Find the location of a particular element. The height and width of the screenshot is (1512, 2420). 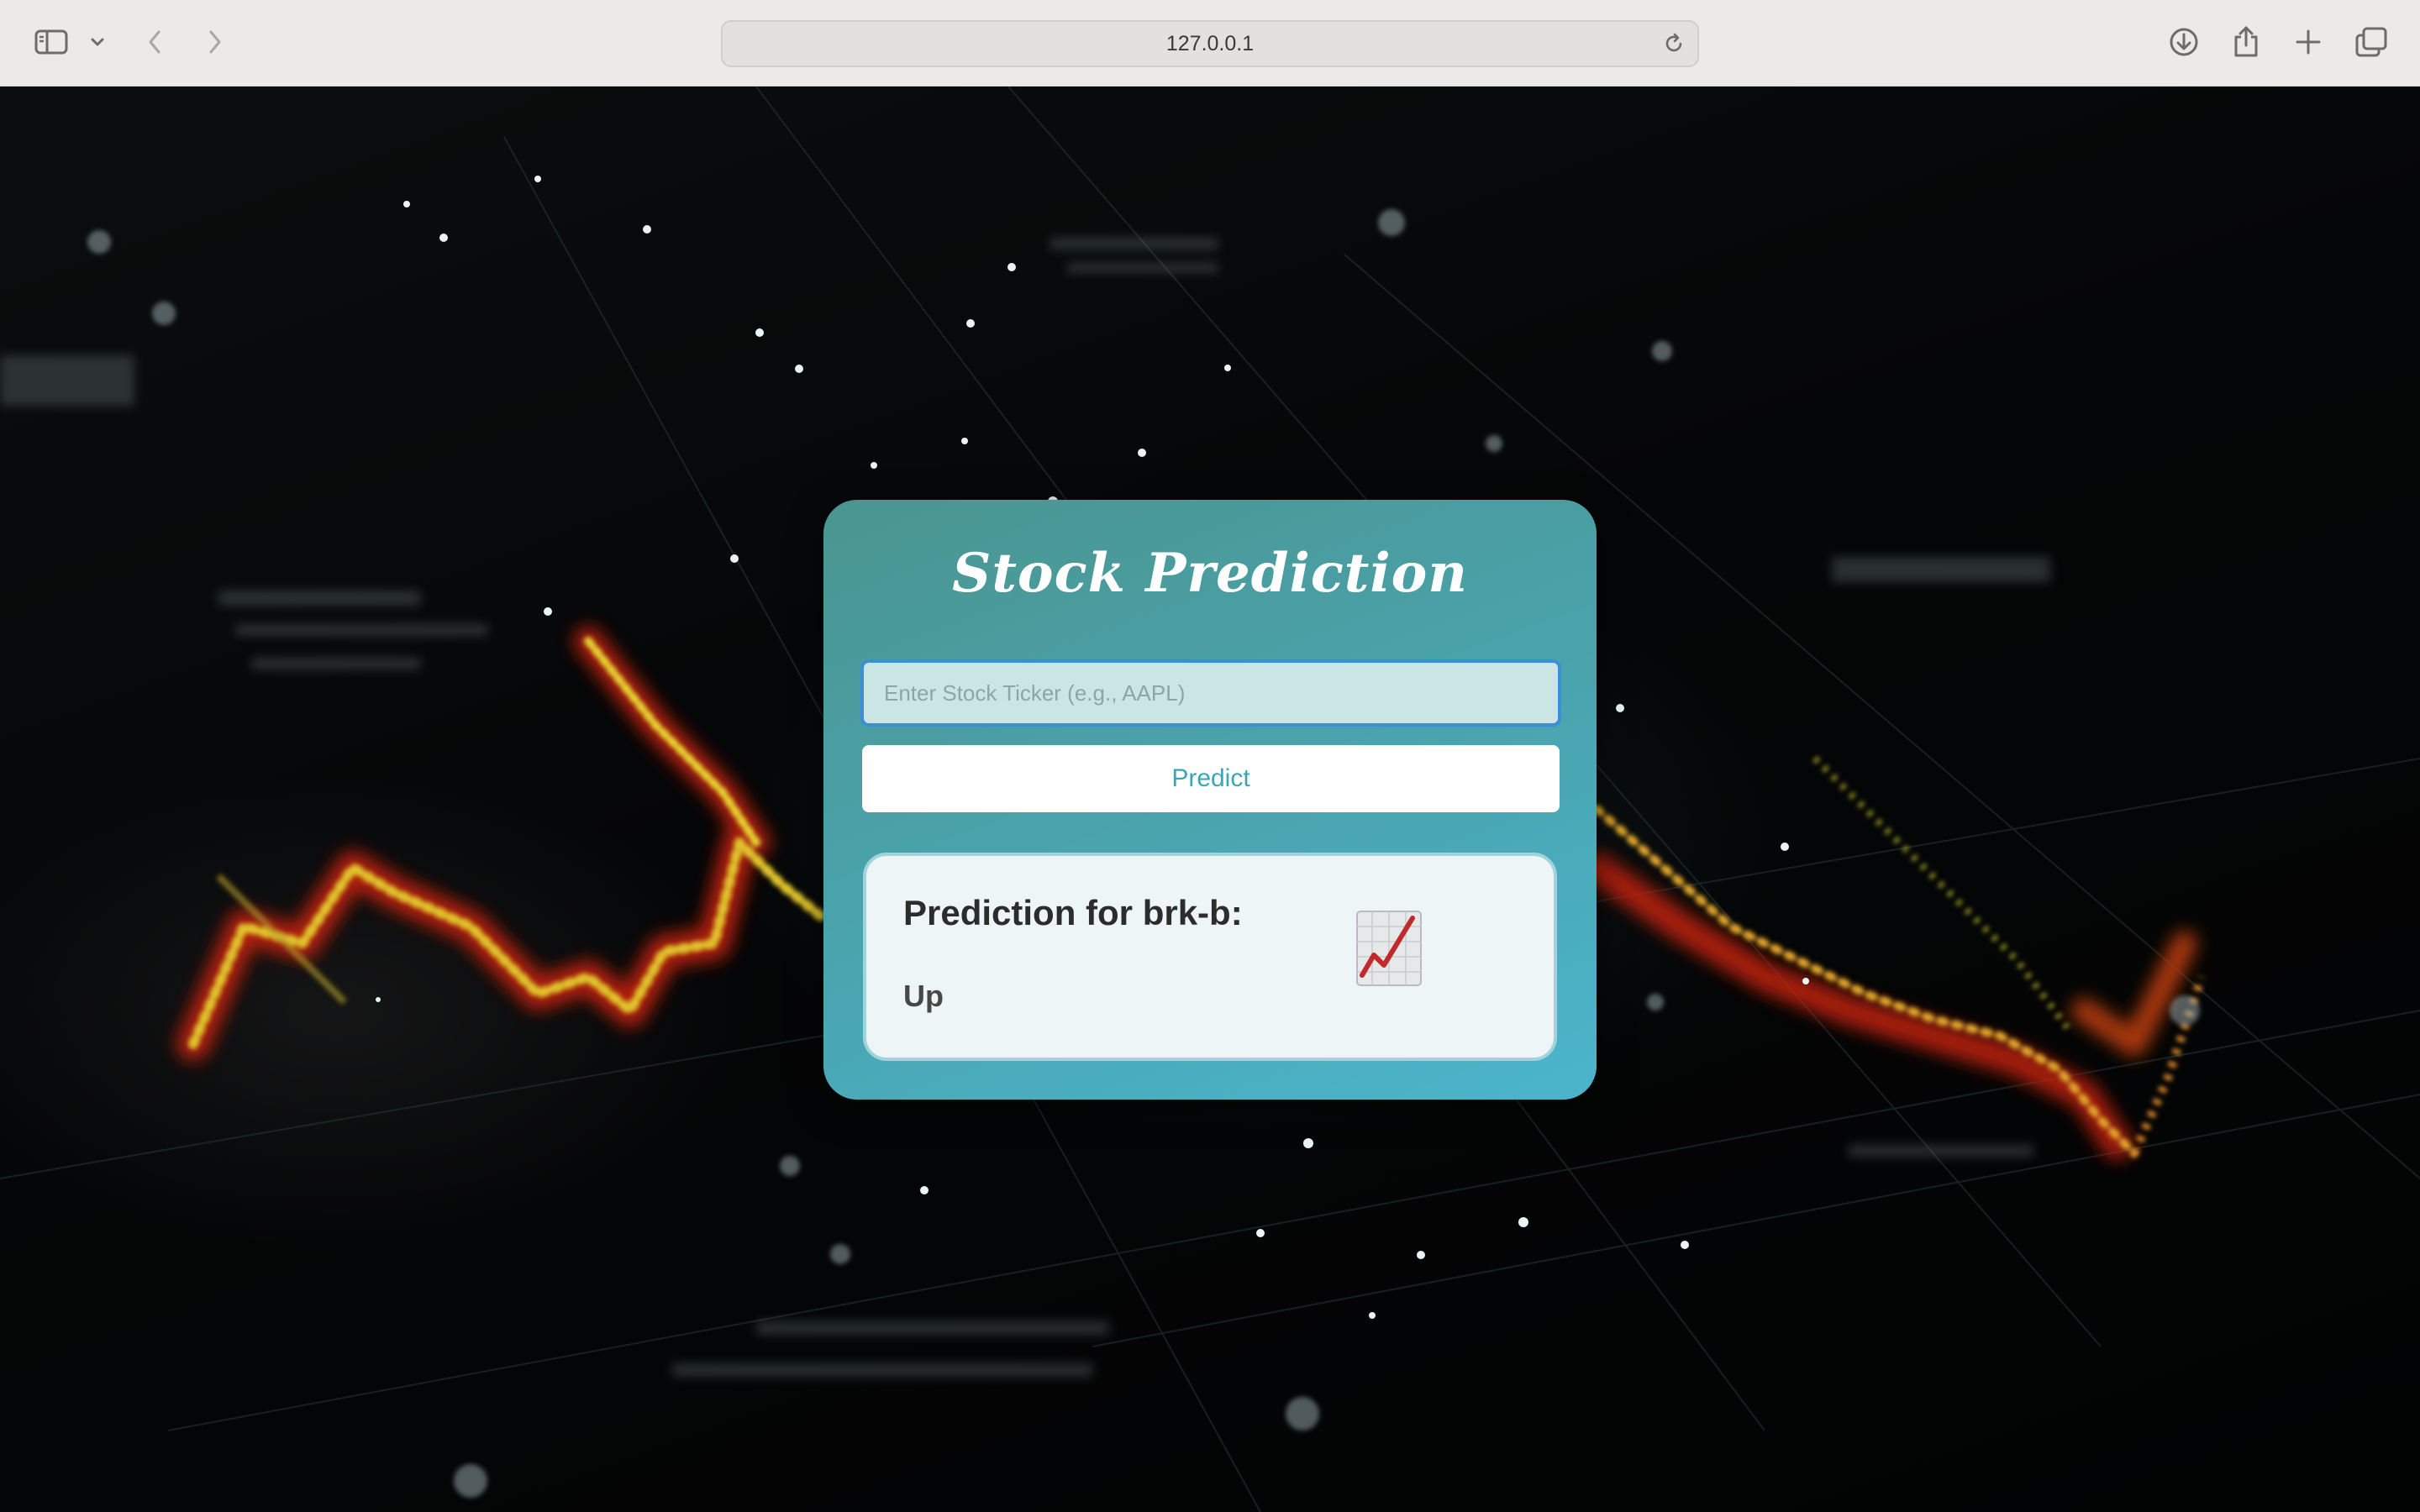

address-bar: 127.0.0.1 is located at coordinates (1210, 43).